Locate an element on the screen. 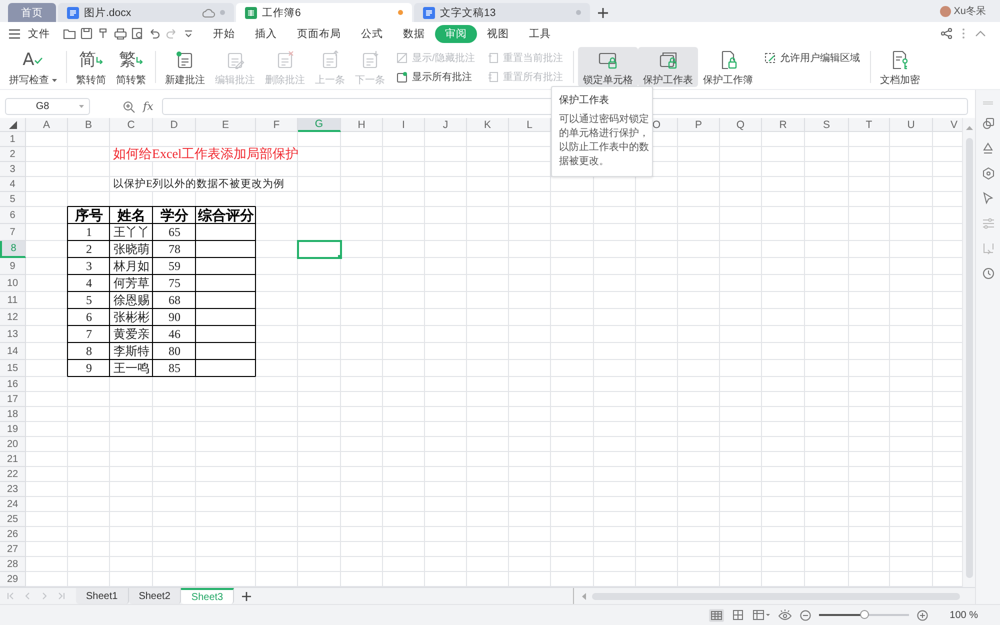  row-header: 5 is located at coordinates (13, 199).